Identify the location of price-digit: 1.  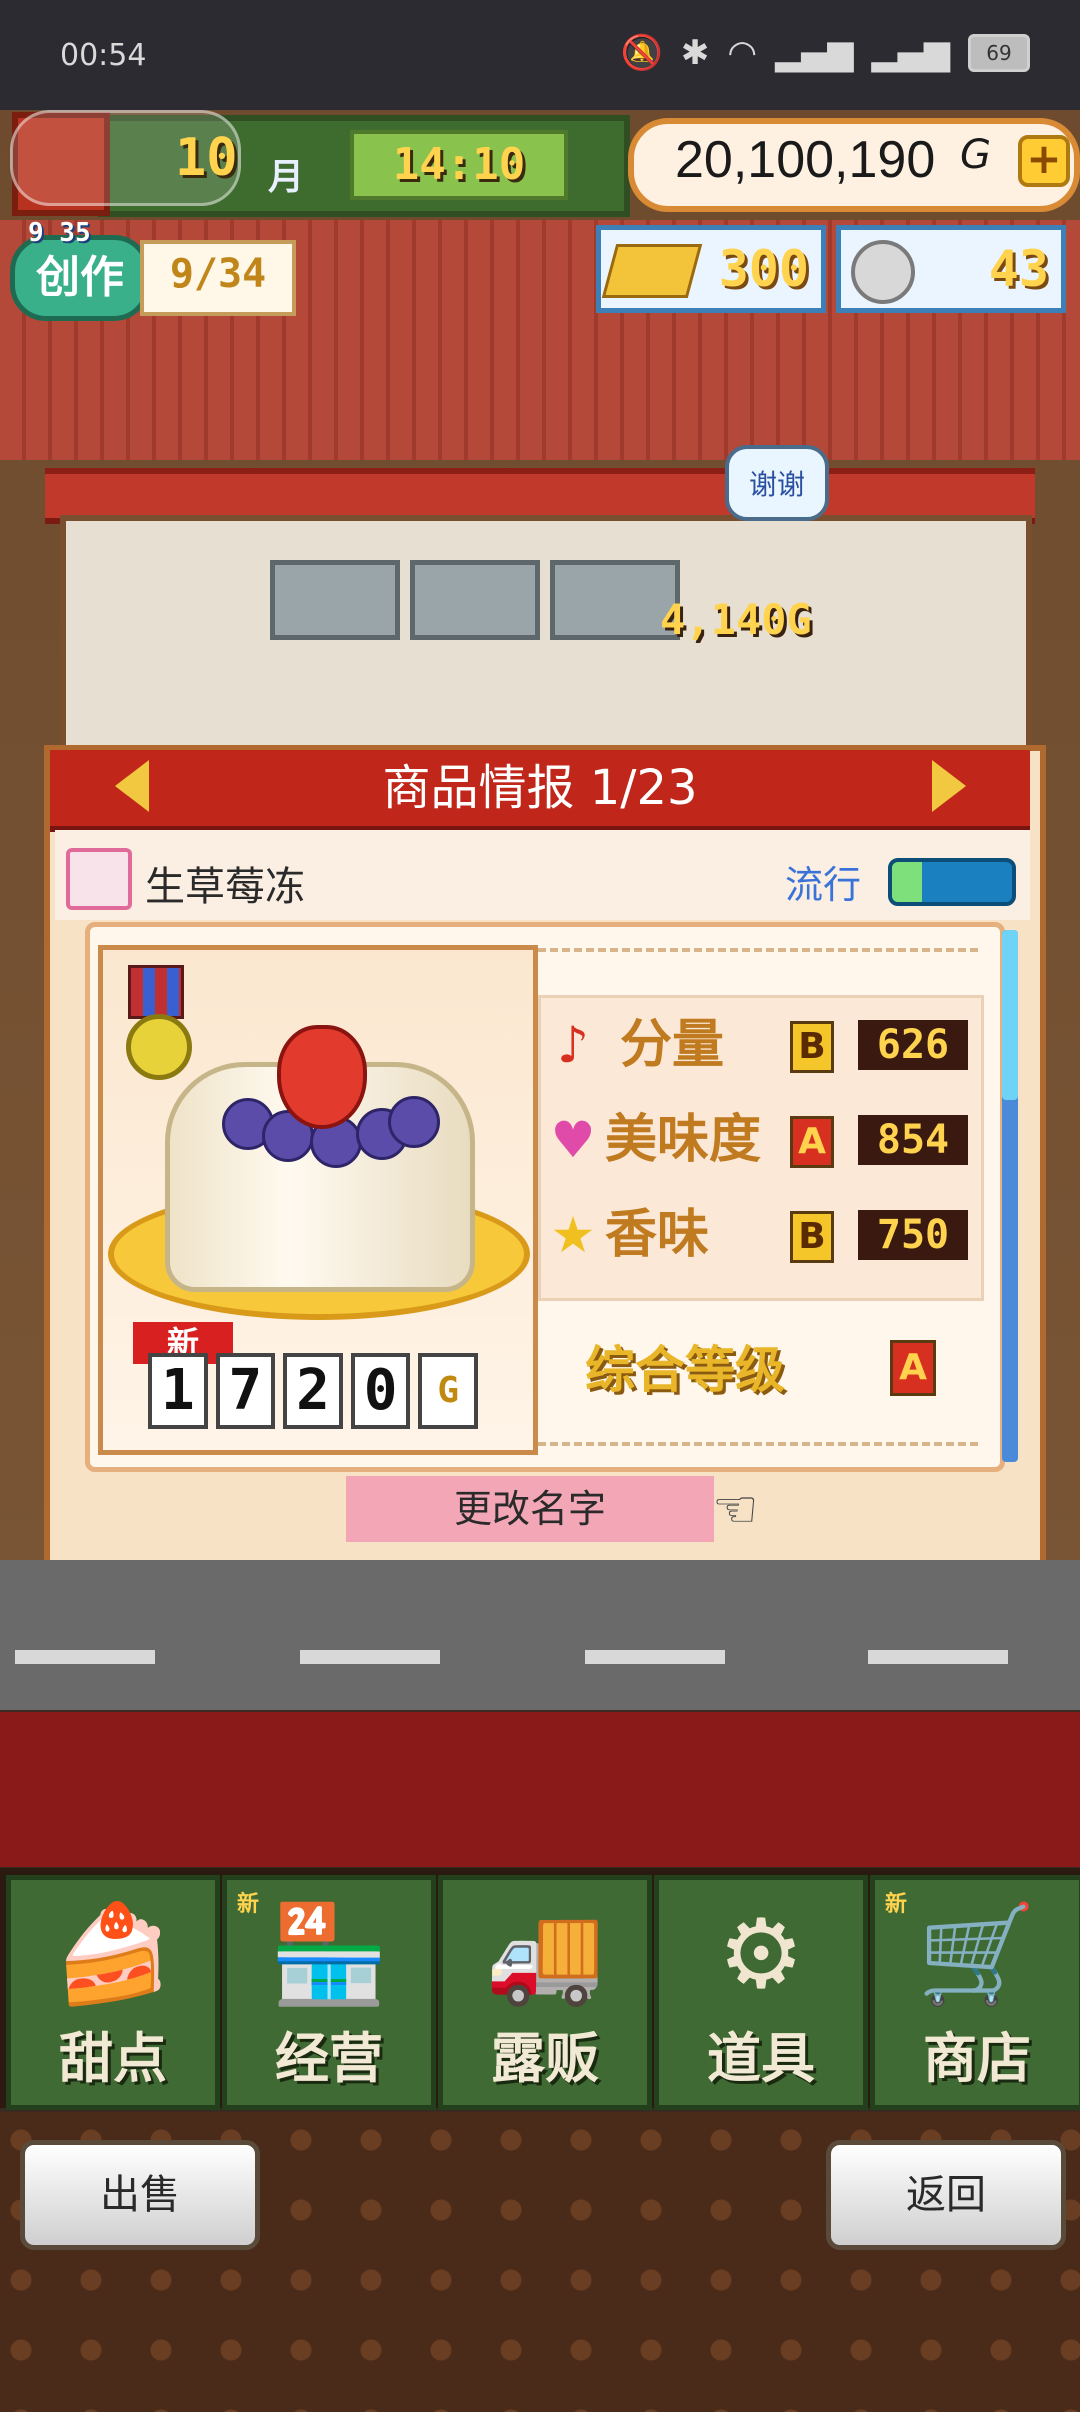
(178, 1391).